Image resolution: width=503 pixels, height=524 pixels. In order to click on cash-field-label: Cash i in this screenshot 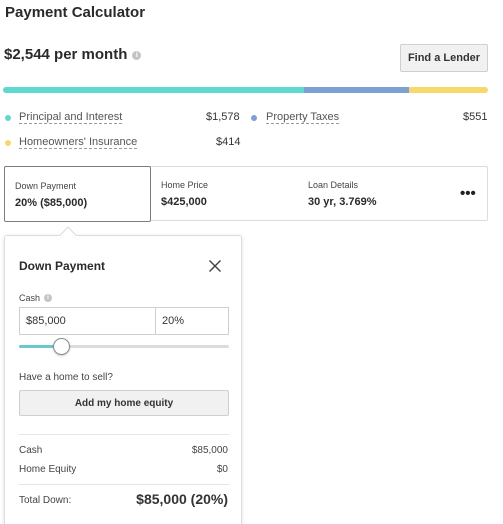, I will do `click(36, 298)`.